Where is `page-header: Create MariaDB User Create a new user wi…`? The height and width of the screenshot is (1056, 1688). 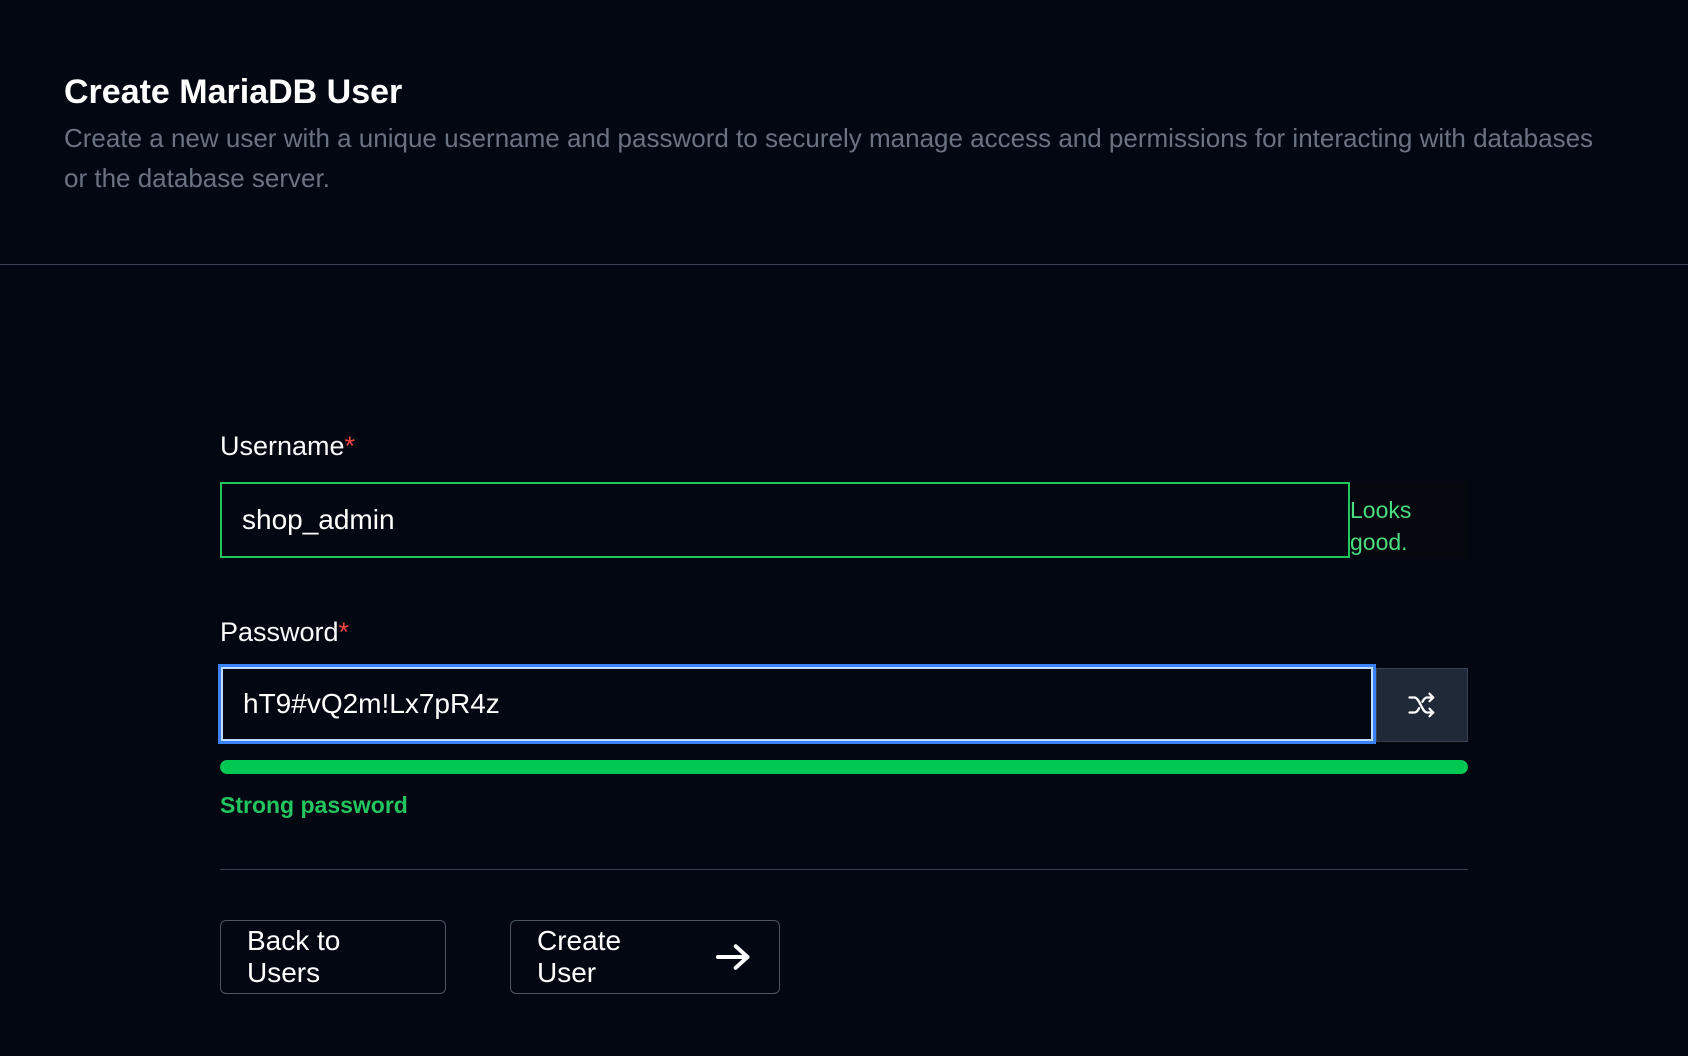
page-header: Create MariaDB User Create a new user wi… is located at coordinates (844, 134).